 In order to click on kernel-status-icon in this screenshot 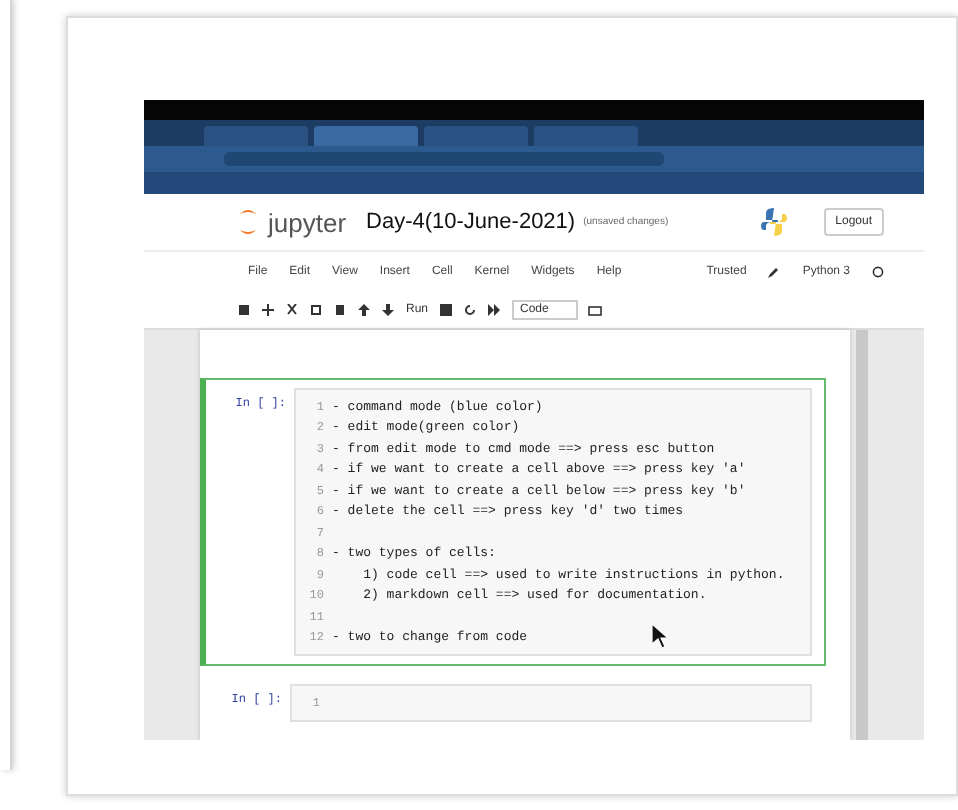, I will do `click(878, 272)`.